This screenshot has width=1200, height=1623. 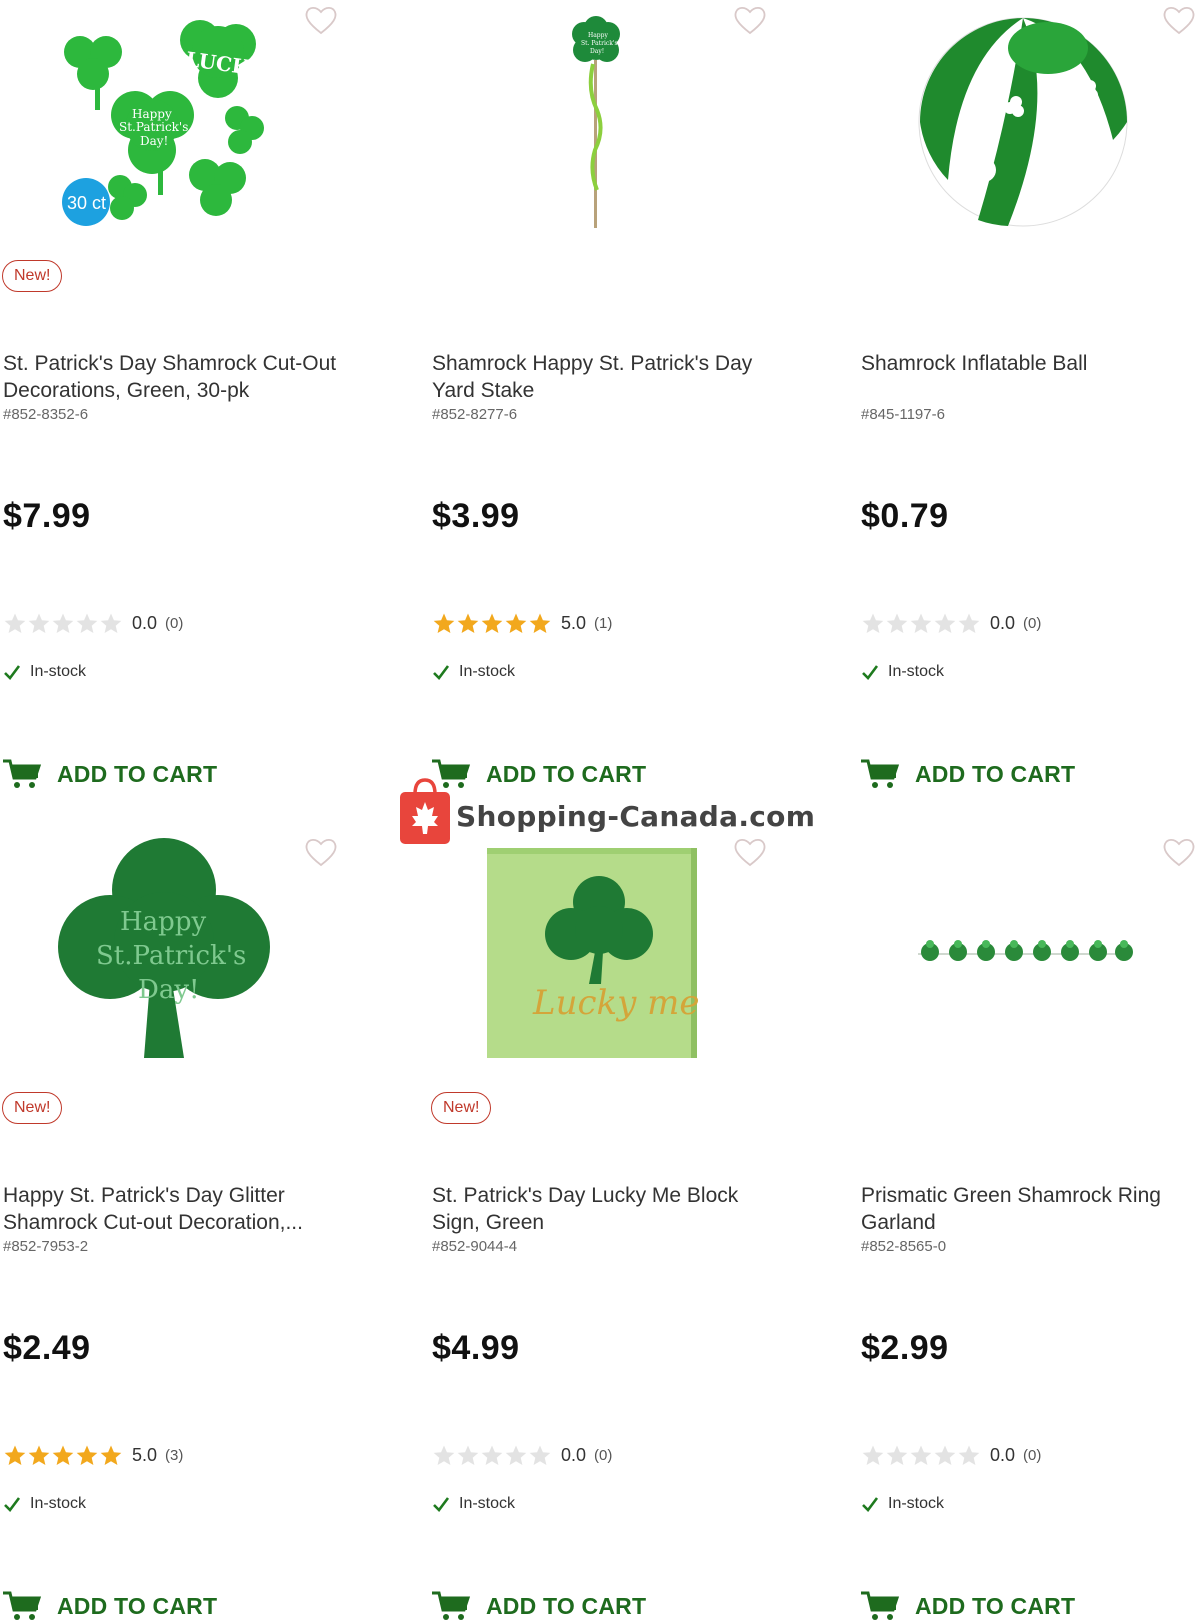 What do you see at coordinates (47, 1348) in the screenshot?
I see `product-price: $2.49` at bounding box center [47, 1348].